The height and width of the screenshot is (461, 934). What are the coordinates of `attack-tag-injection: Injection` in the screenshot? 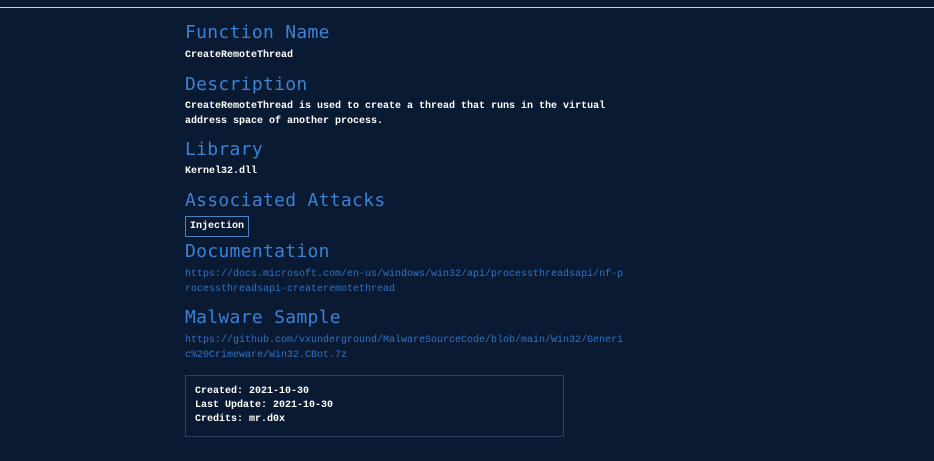 It's located at (217, 226).